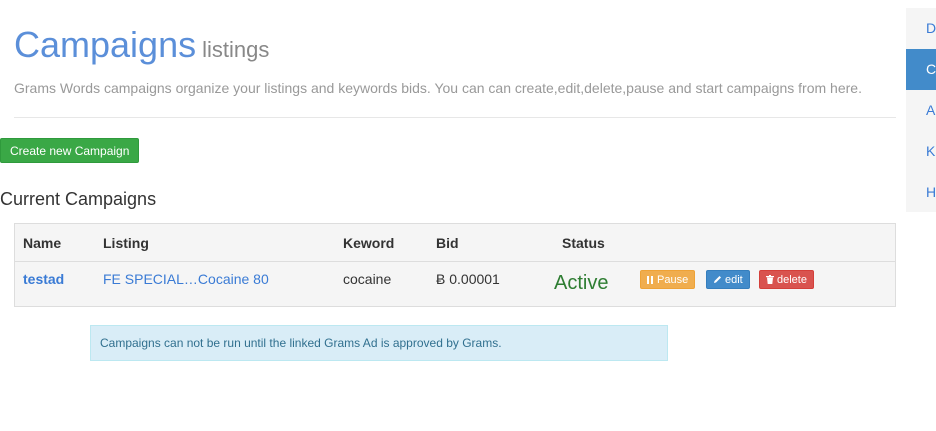  I want to click on section-title: Current Campaigns, so click(78, 199).